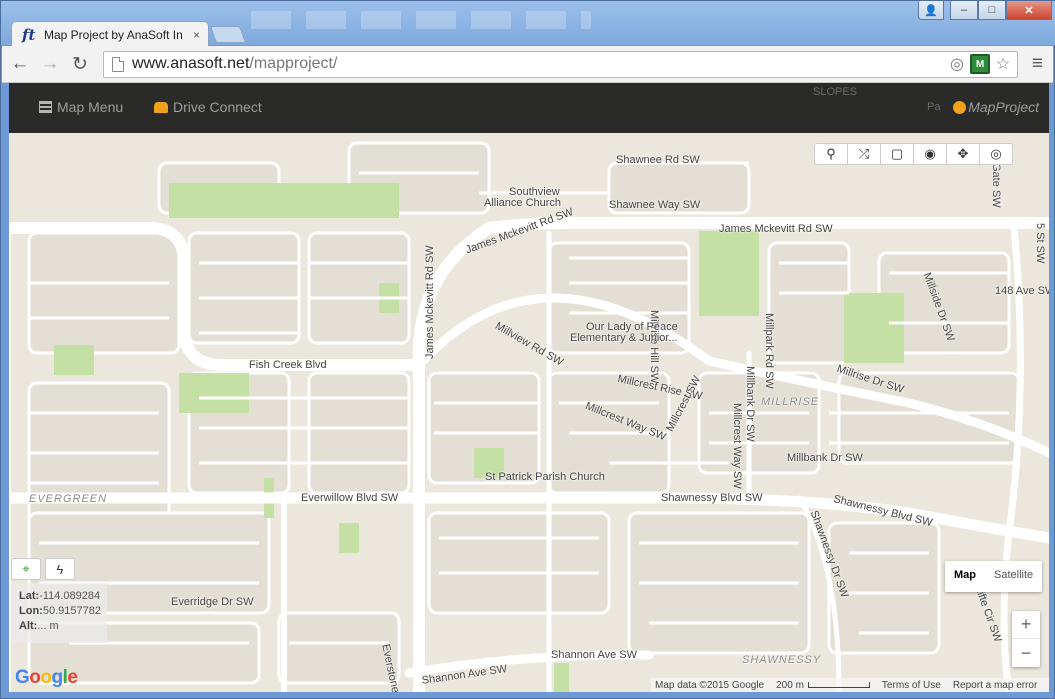 The height and width of the screenshot is (699, 1055). Describe the element at coordinates (769, 351) in the screenshot. I see `label-millpark: Millpark Rd SW` at that location.